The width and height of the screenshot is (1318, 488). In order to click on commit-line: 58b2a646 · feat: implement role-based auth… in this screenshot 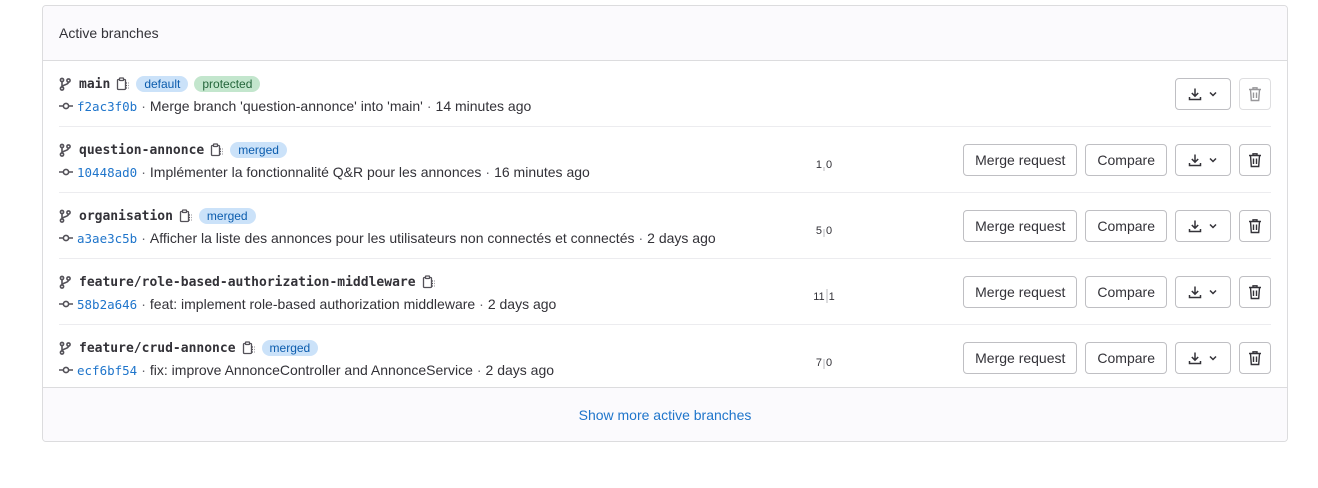, I will do `click(399, 304)`.